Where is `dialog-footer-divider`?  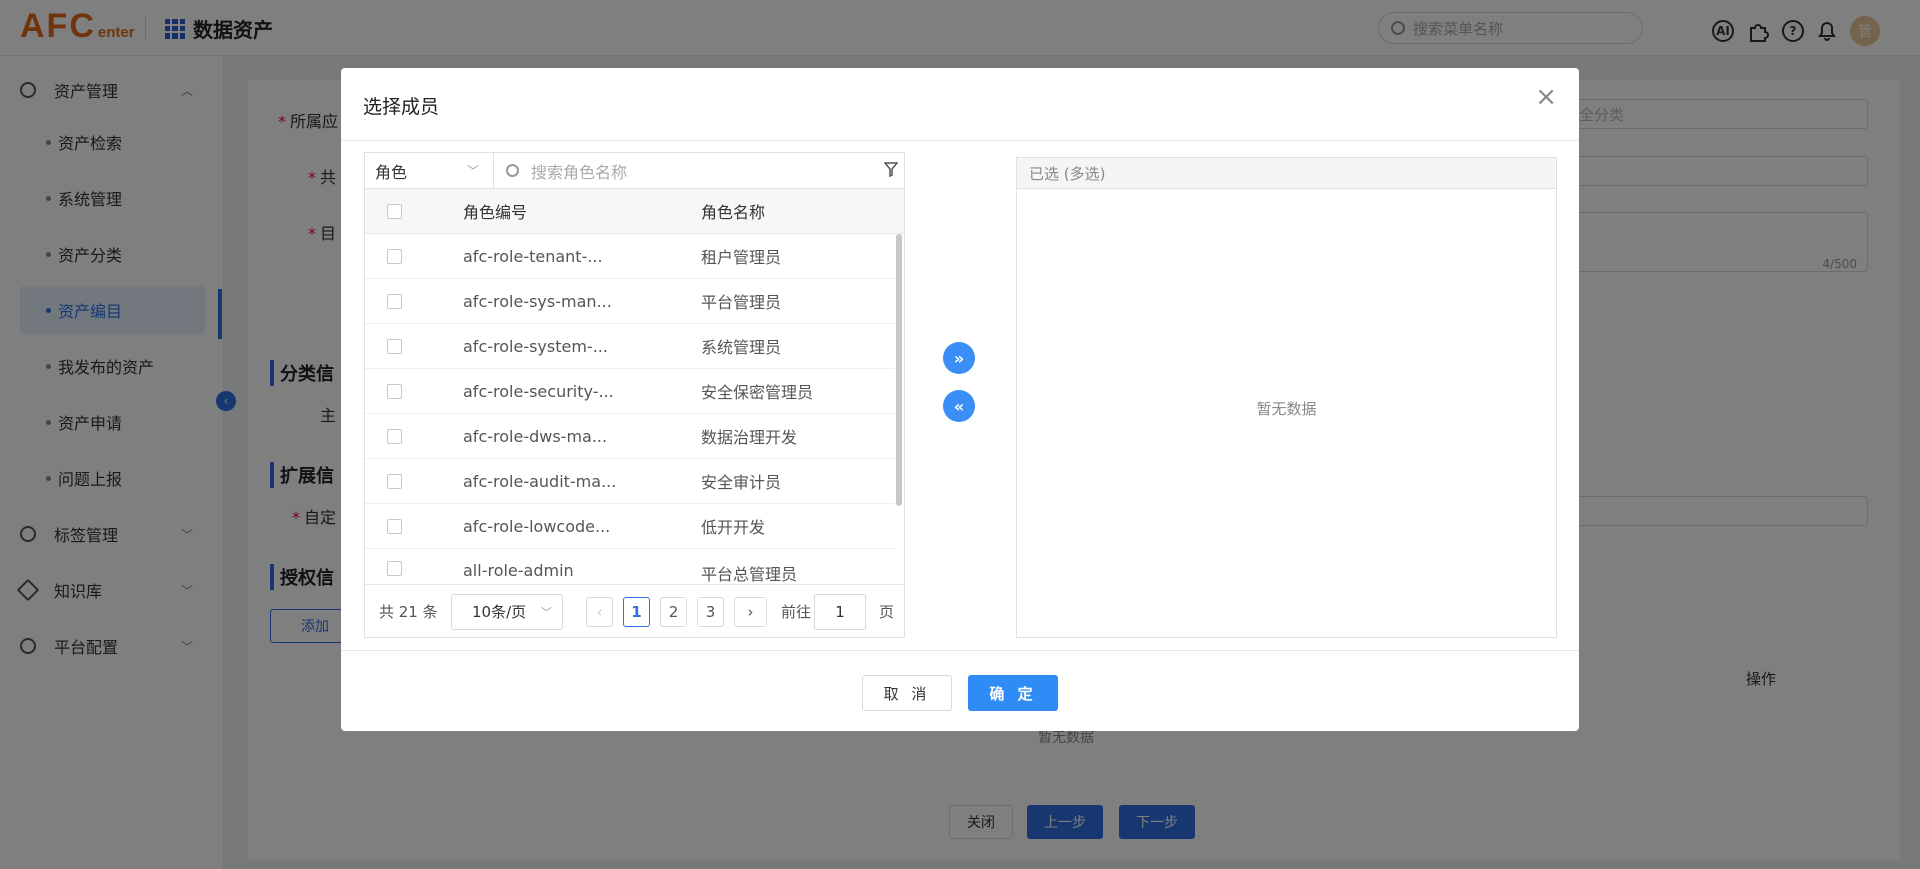 dialog-footer-divider is located at coordinates (960, 650).